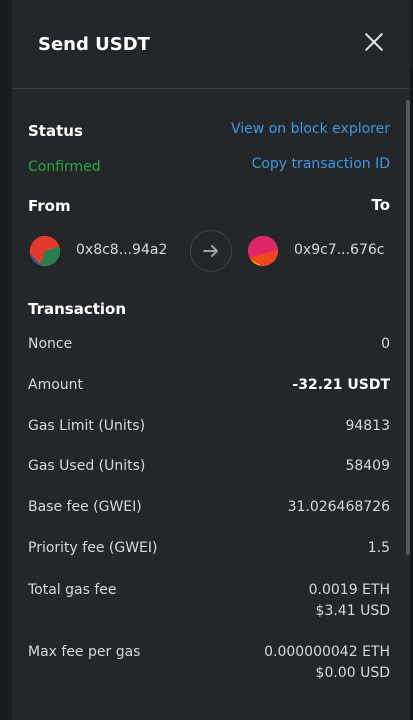 The image size is (413, 720). Describe the element at coordinates (378, 548) in the screenshot. I see `tx-value: 1.5` at that location.